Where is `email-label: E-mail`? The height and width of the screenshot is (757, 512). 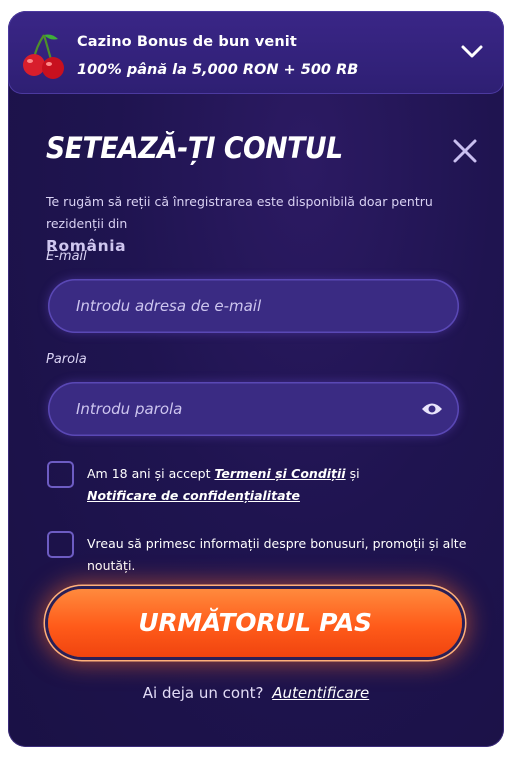 email-label: E-mail is located at coordinates (66, 256).